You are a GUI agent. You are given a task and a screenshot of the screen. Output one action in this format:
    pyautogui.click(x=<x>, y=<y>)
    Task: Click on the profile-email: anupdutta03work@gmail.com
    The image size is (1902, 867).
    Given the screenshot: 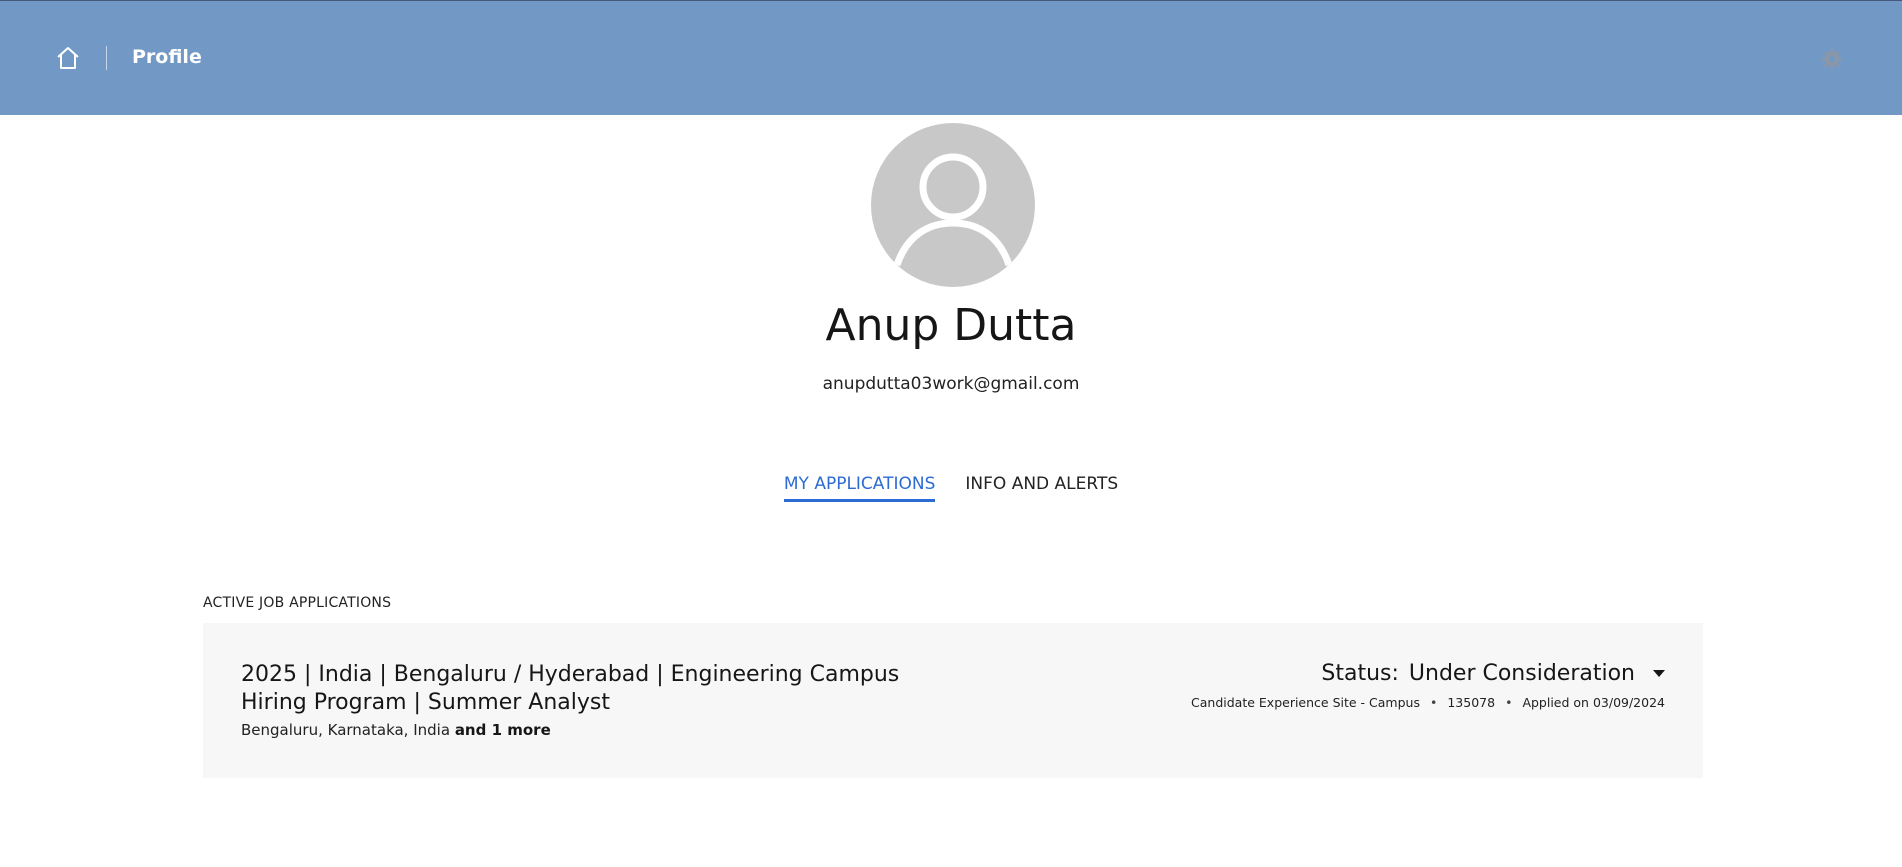 What is the action you would take?
    pyautogui.click(x=951, y=384)
    